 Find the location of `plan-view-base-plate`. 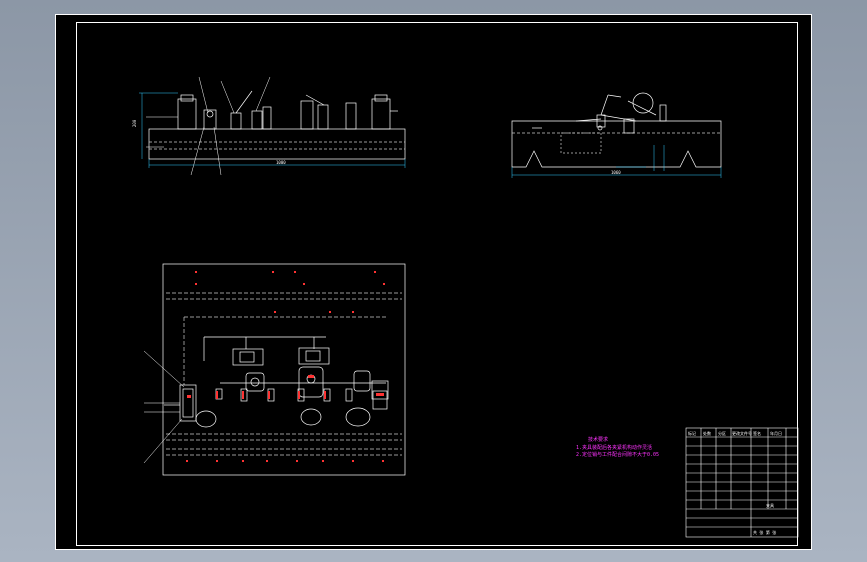

plan-view-base-plate is located at coordinates (284, 369).